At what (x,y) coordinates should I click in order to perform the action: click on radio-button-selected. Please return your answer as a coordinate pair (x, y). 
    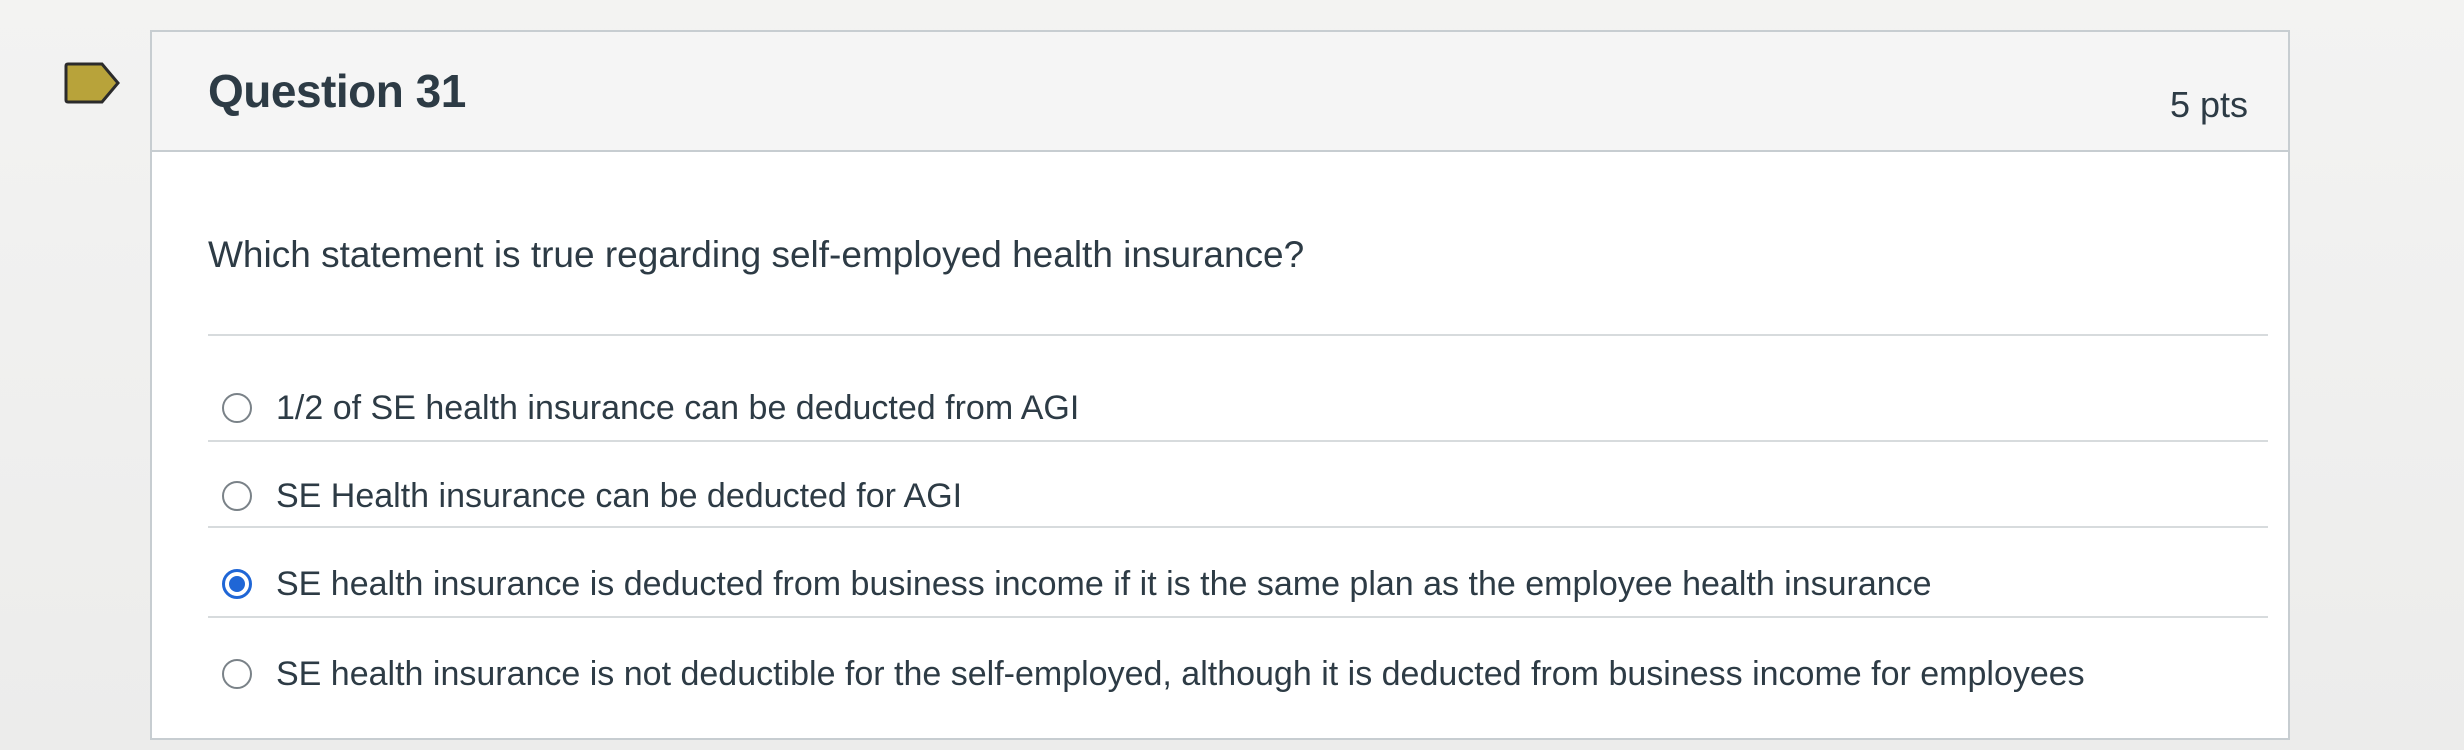
    Looking at the image, I should click on (237, 584).